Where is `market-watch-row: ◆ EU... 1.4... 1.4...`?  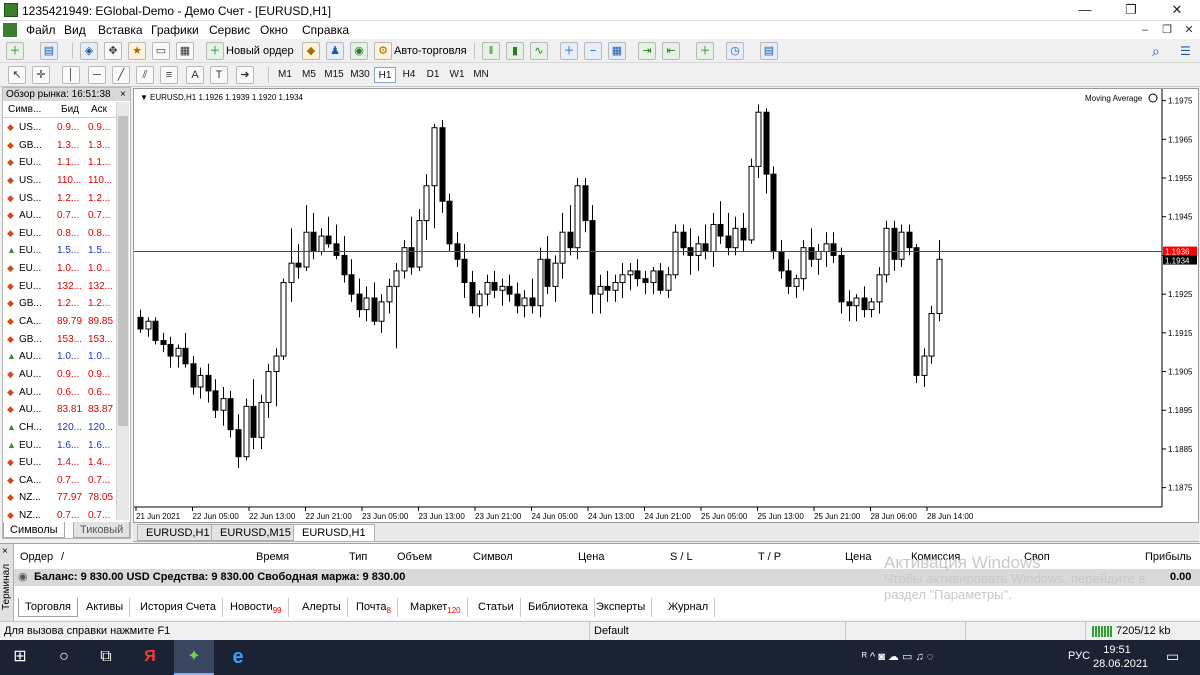
market-watch-row: ◆ EU... 1.4... 1.4... is located at coordinates (59, 463).